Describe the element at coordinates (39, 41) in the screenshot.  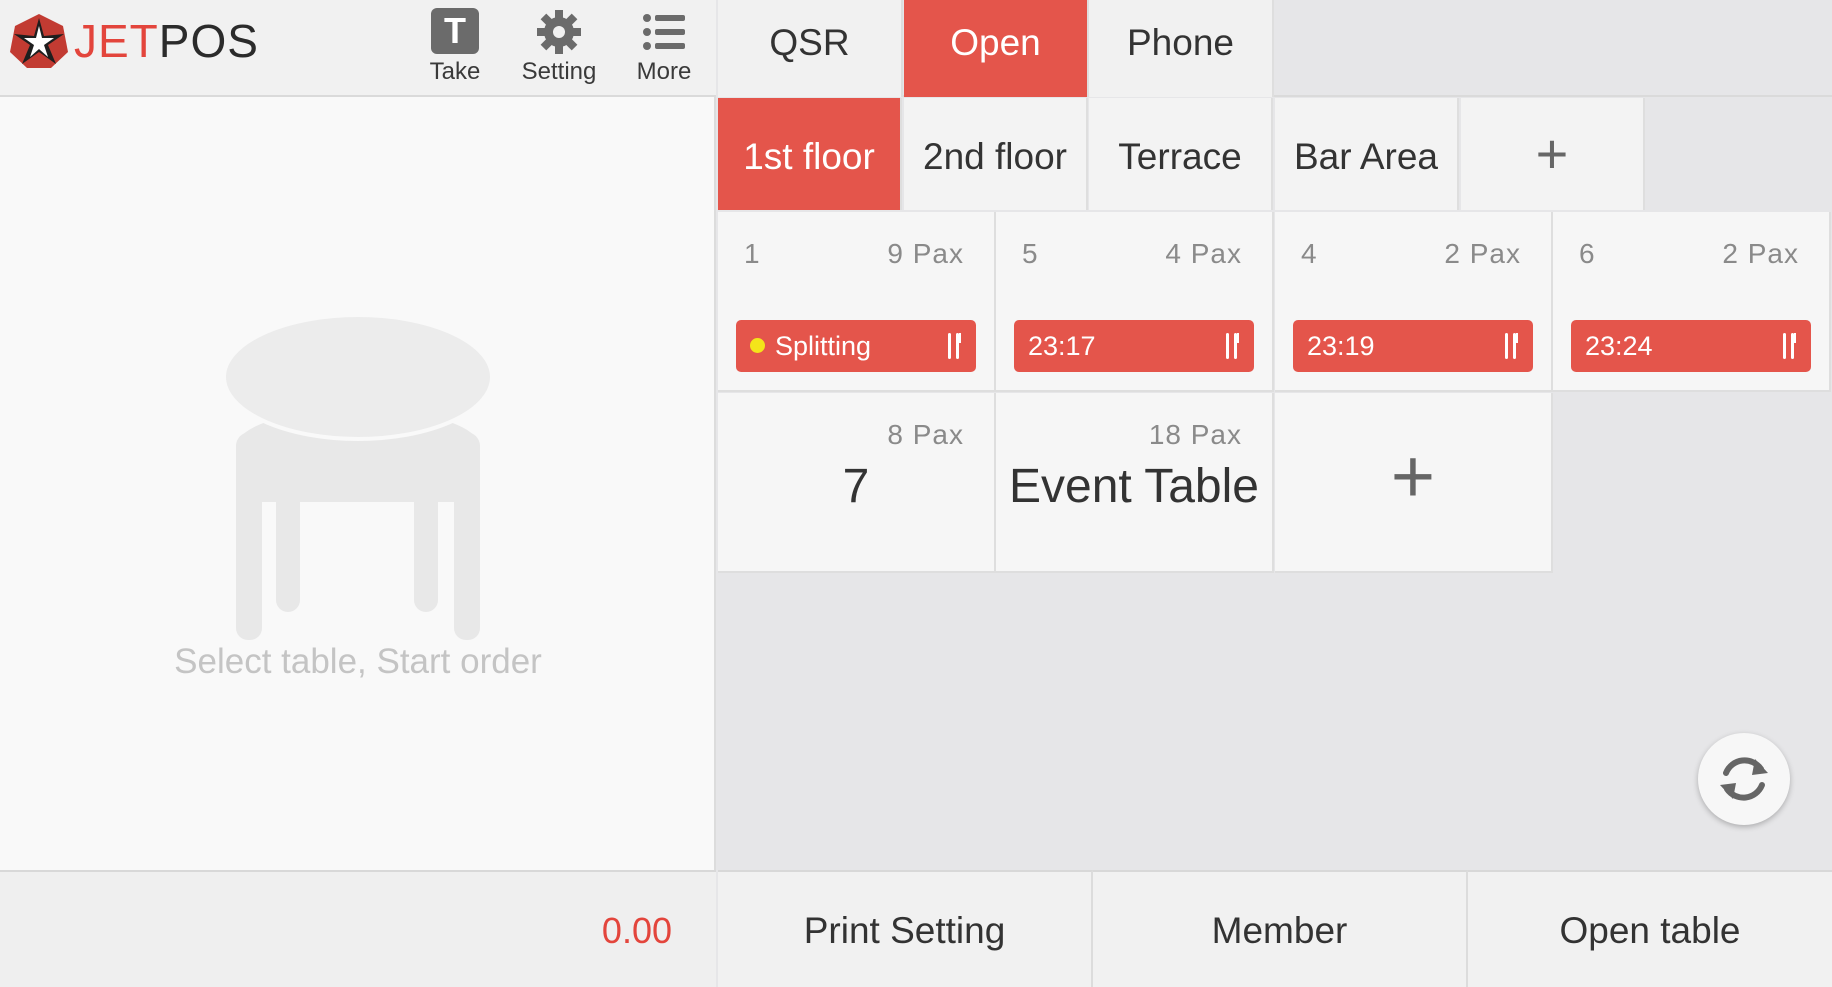
I see `jetpos-logo-icon` at that location.